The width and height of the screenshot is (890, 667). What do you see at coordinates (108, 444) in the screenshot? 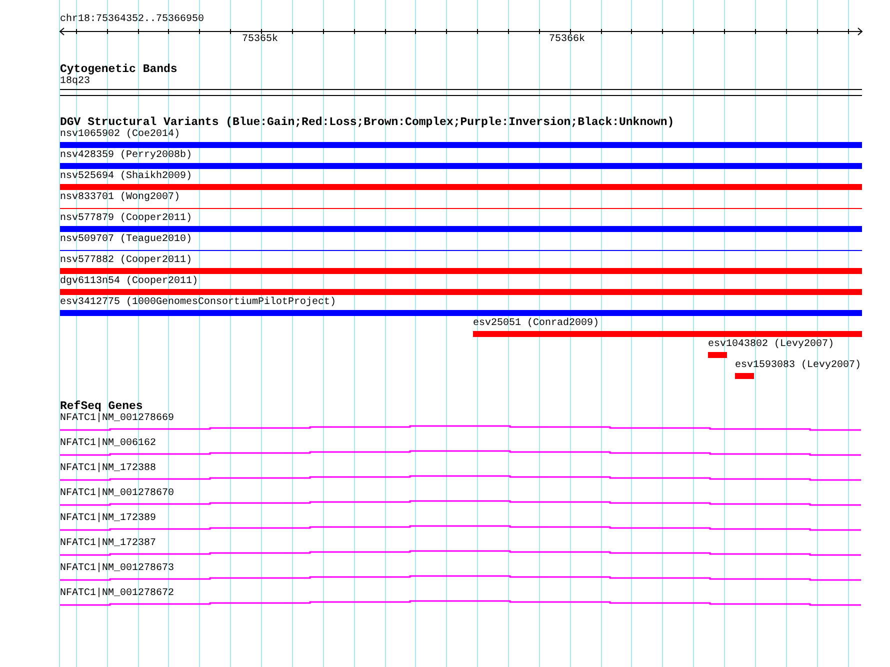
I see `gene-label: NFATC1|NM_006162` at bounding box center [108, 444].